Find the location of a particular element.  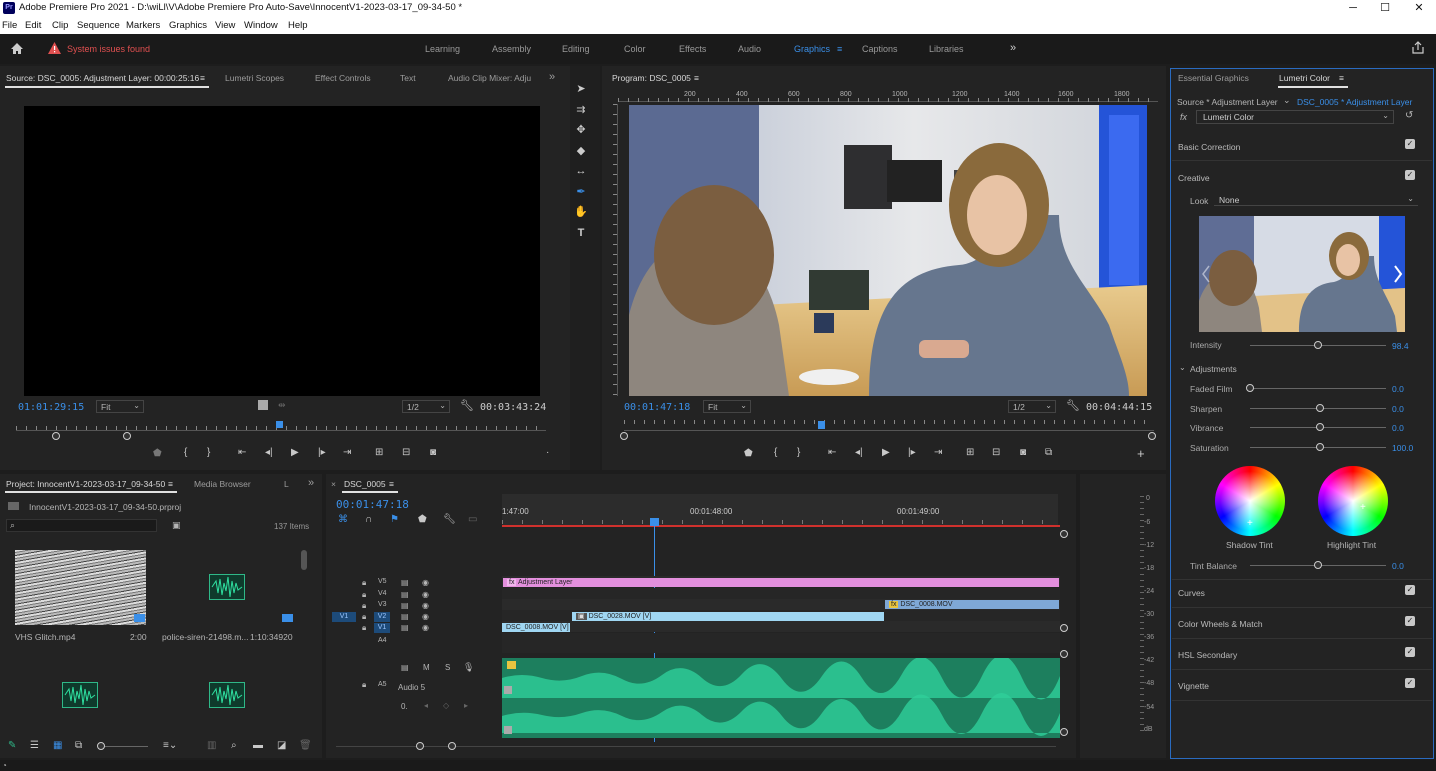

maximize-button: ☐ is located at coordinates (1385, 8).